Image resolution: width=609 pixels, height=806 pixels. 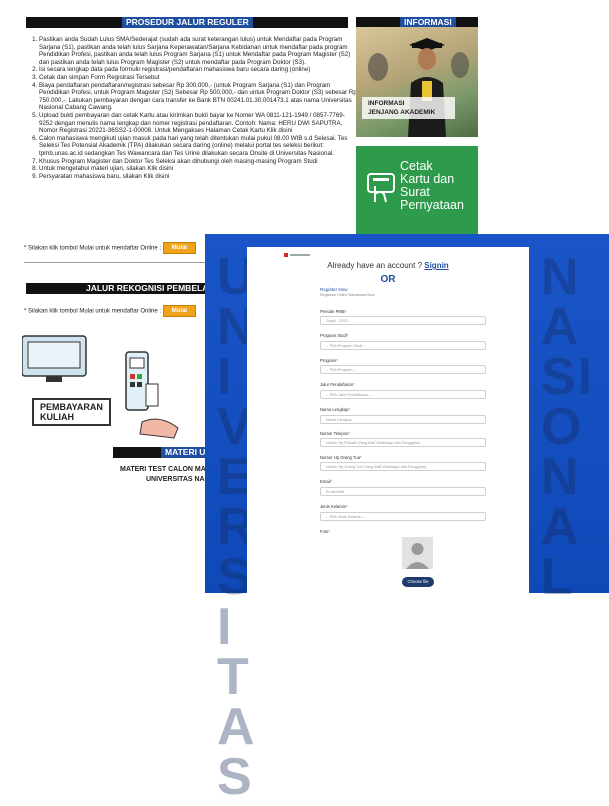 I want to click on telepon-label-text: Nomor Telepon, so click(x=334, y=433).